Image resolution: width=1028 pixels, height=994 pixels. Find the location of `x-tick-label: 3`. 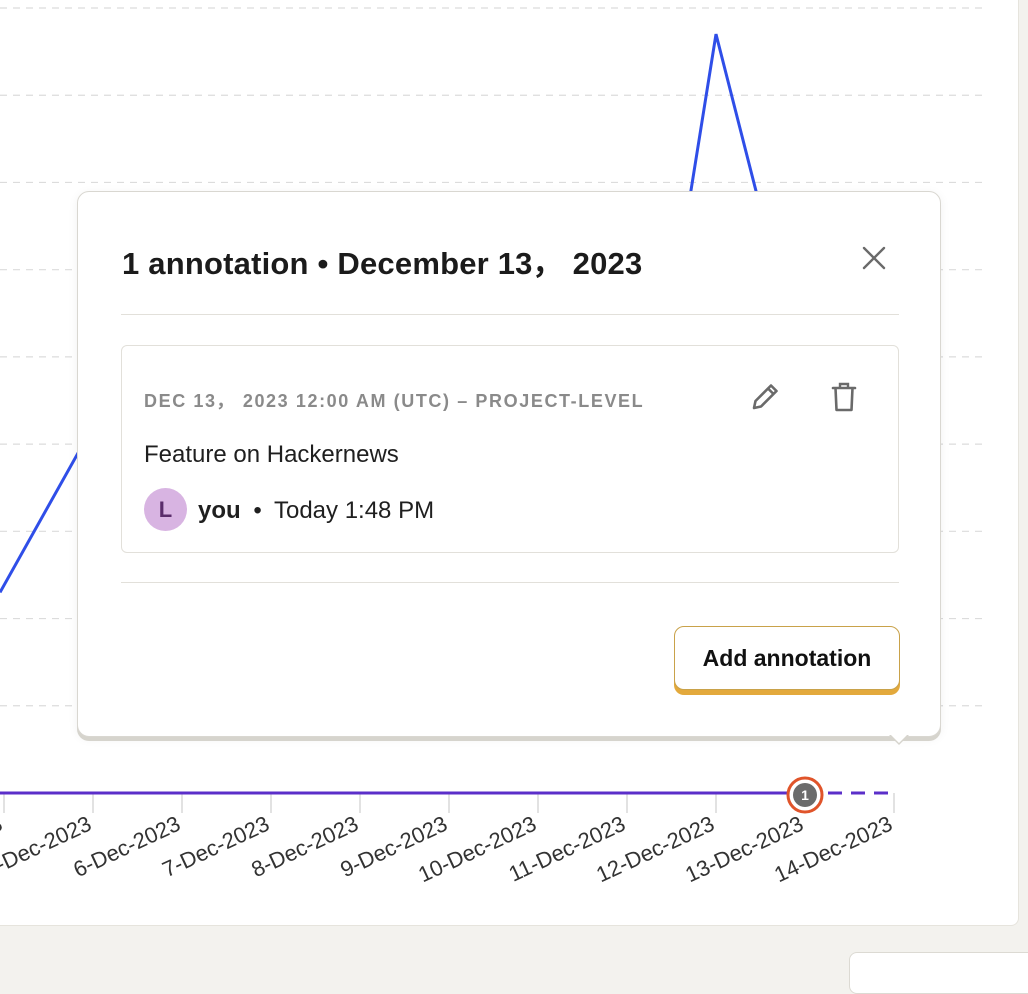

x-tick-label: 3 is located at coordinates (3, 825).